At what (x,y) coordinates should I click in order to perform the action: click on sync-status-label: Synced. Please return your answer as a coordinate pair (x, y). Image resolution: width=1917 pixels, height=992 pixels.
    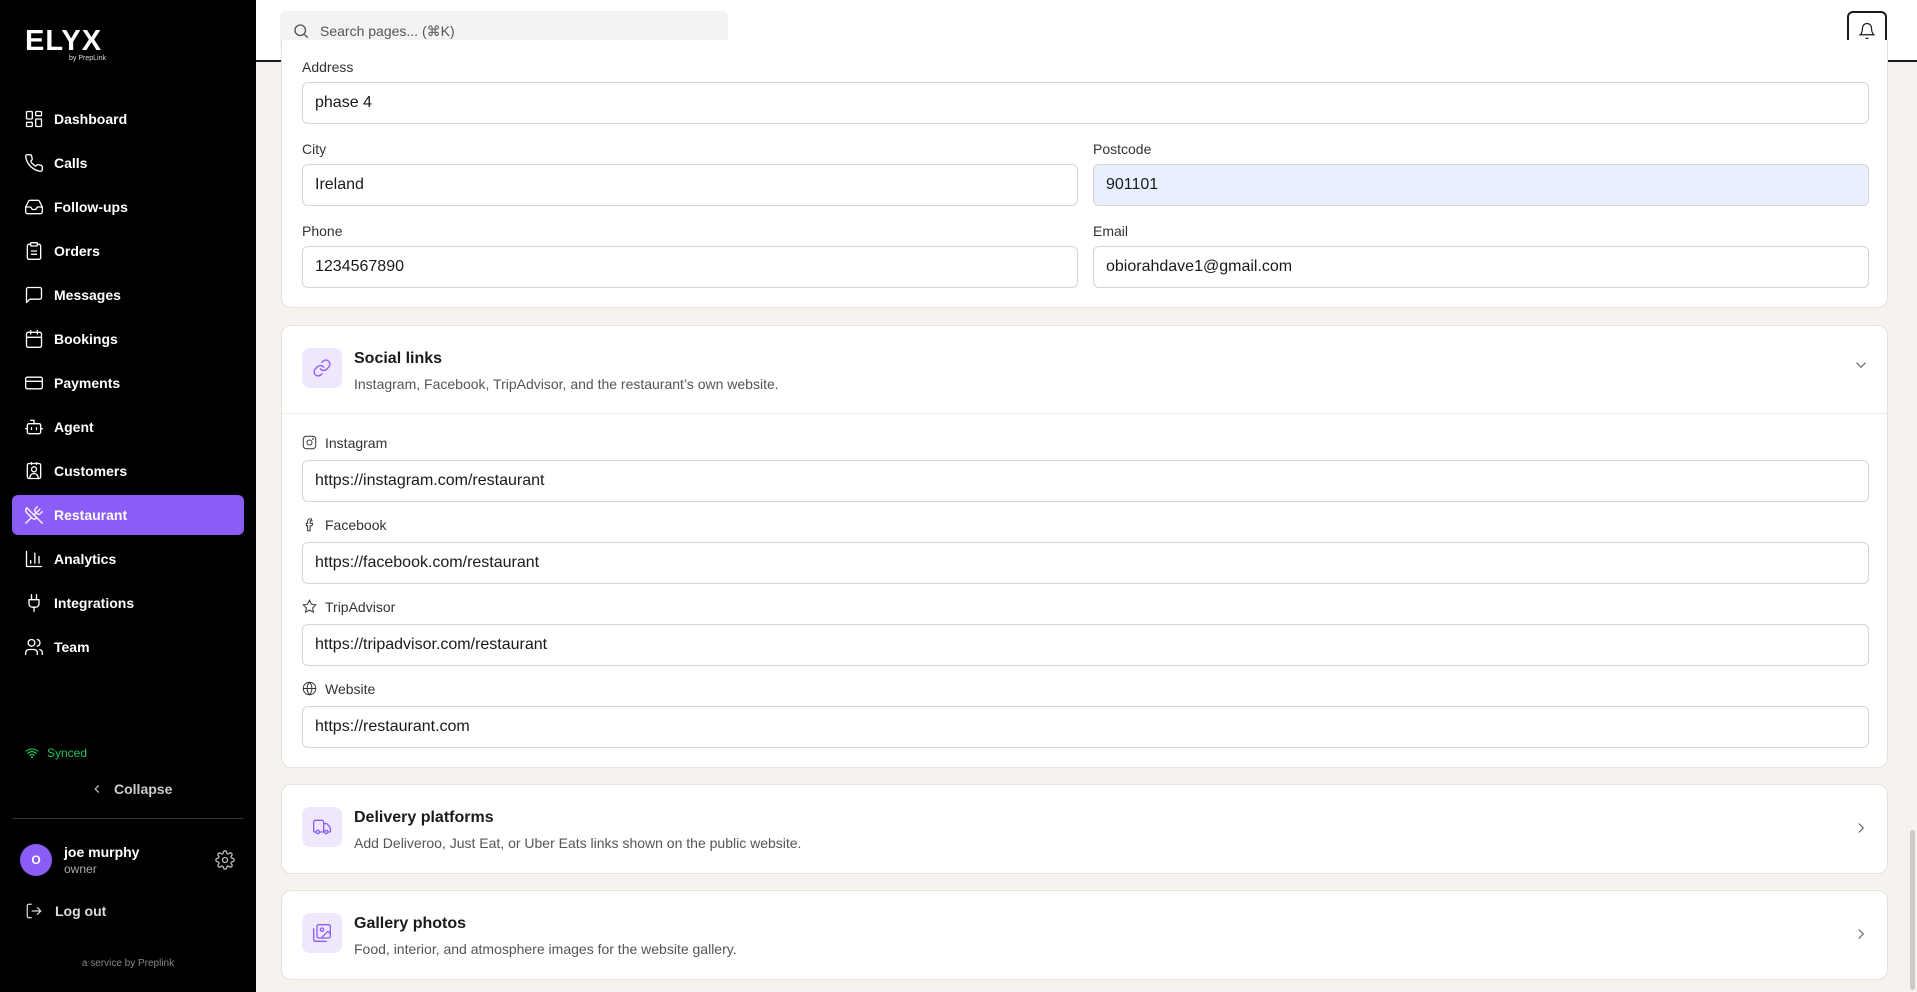
    Looking at the image, I should click on (67, 753).